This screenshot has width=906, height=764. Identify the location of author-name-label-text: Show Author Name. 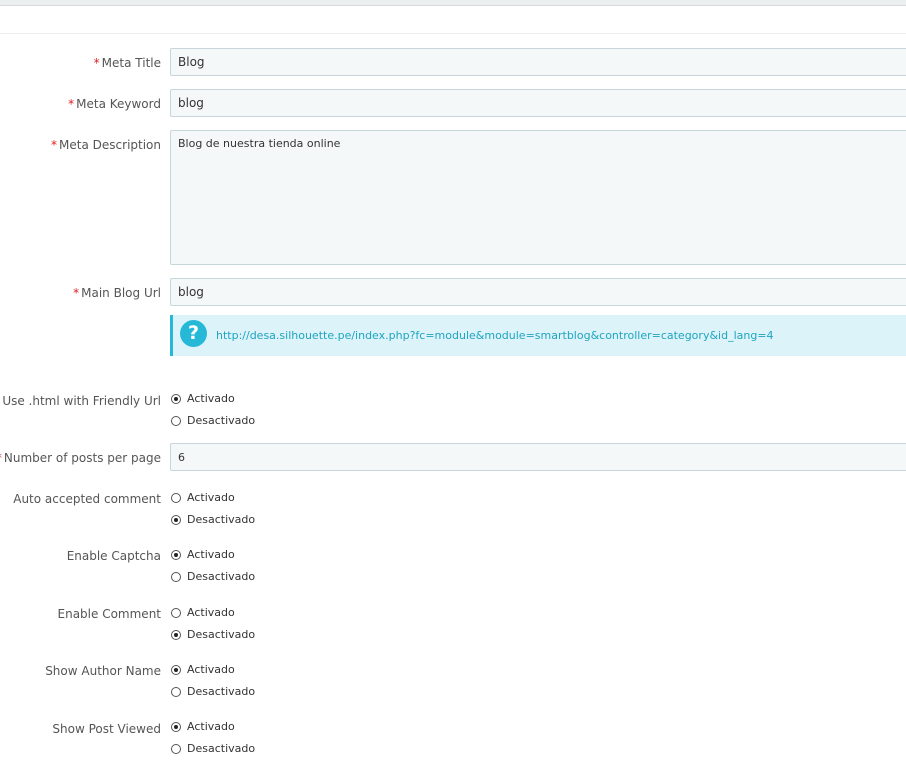
(103, 671).